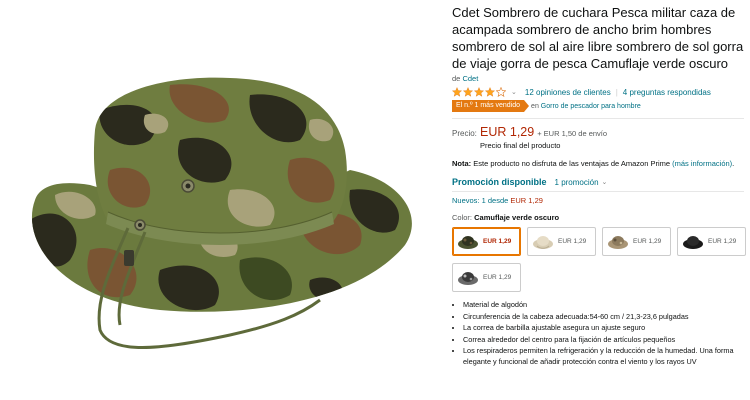 The width and height of the screenshot is (750, 400). What do you see at coordinates (598, 200) in the screenshot?
I see `new-offers-row: Nuevos: 1 desde EUR 1,29` at bounding box center [598, 200].